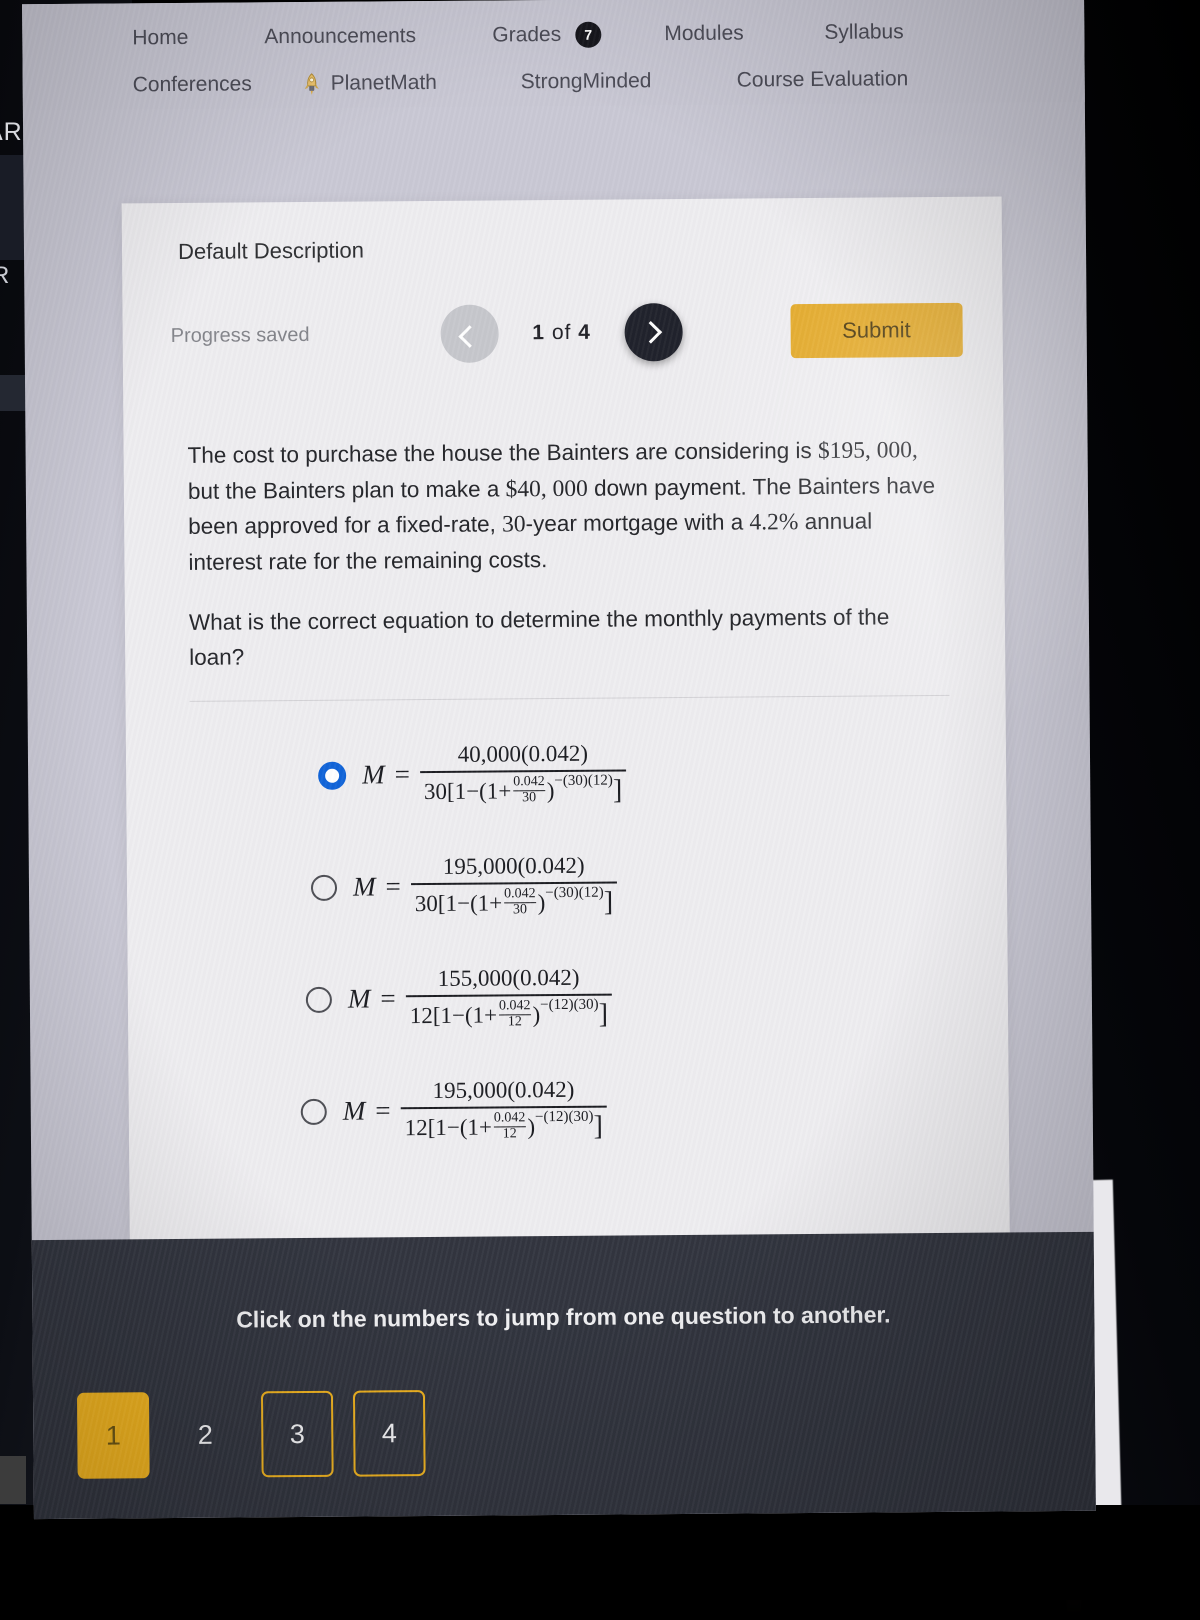 This screenshot has height=1620, width=1200. I want to click on formula-denominator: 30[1−(1+ 0.042 30 ) −(30)(12) ], so click(523, 789).